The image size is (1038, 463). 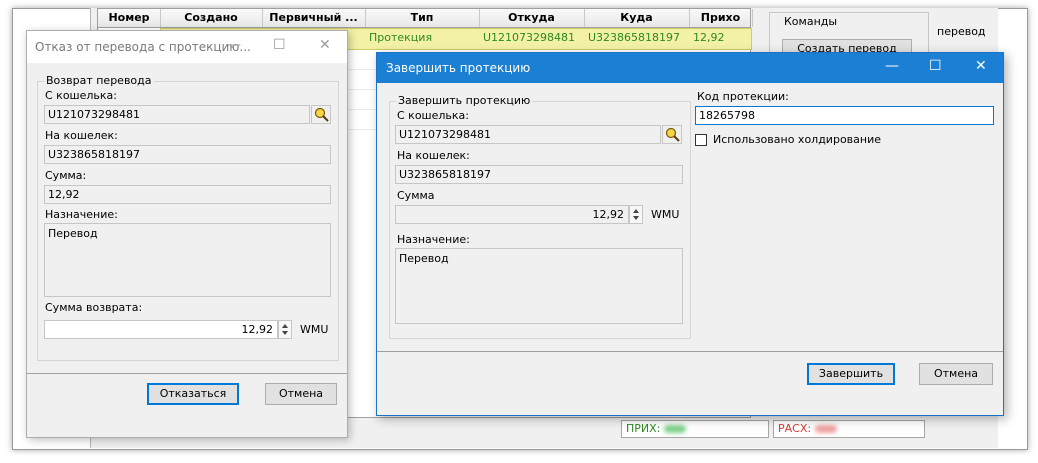 What do you see at coordinates (709, 37) in the screenshot?
I see `row-amount: 12,92` at bounding box center [709, 37].